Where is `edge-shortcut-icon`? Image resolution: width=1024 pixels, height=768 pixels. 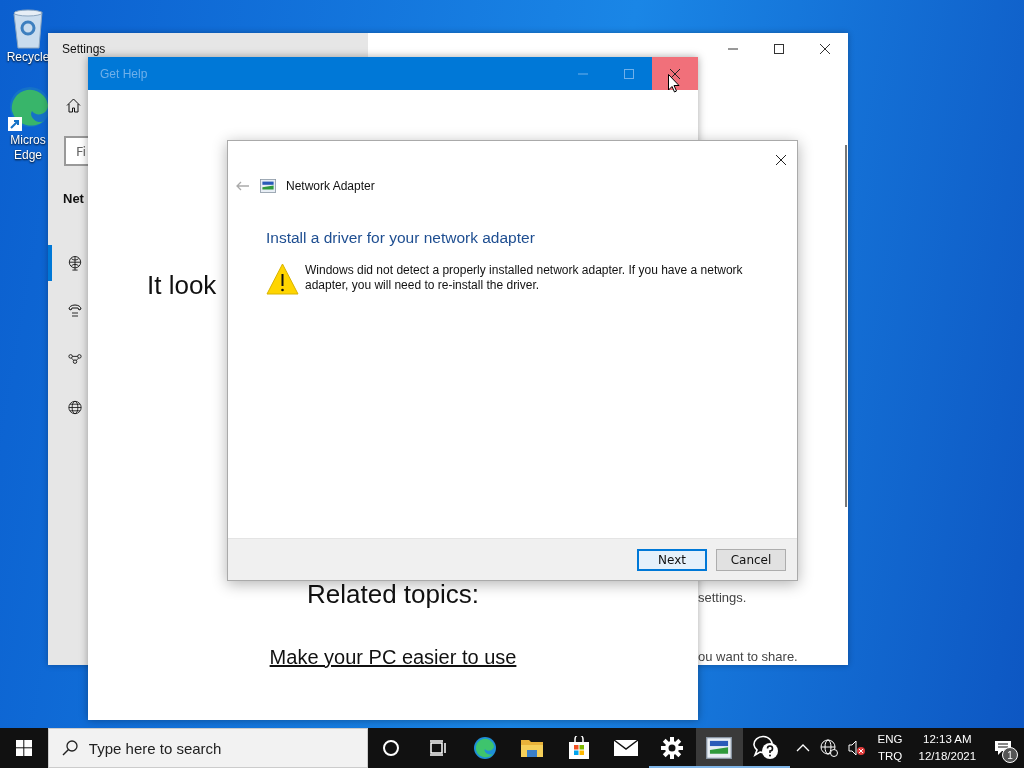 edge-shortcut-icon is located at coordinates (28, 109).